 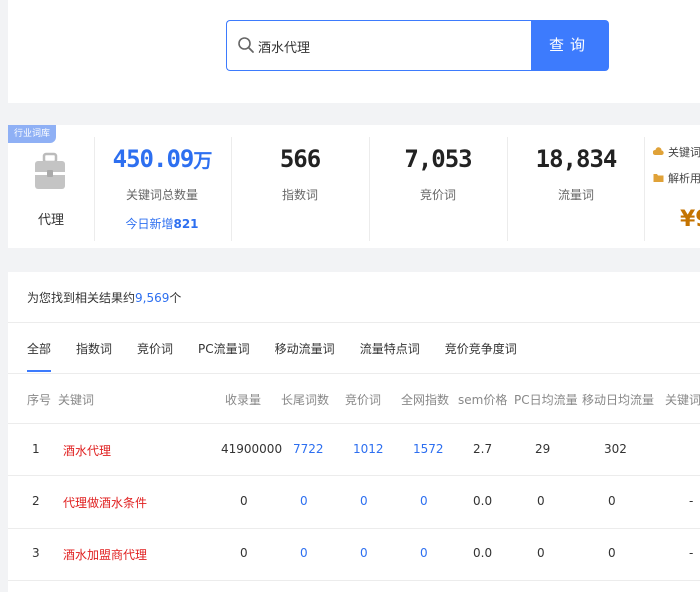 What do you see at coordinates (615, 449) in the screenshot?
I see `row-mobile-traffic: 302` at bounding box center [615, 449].